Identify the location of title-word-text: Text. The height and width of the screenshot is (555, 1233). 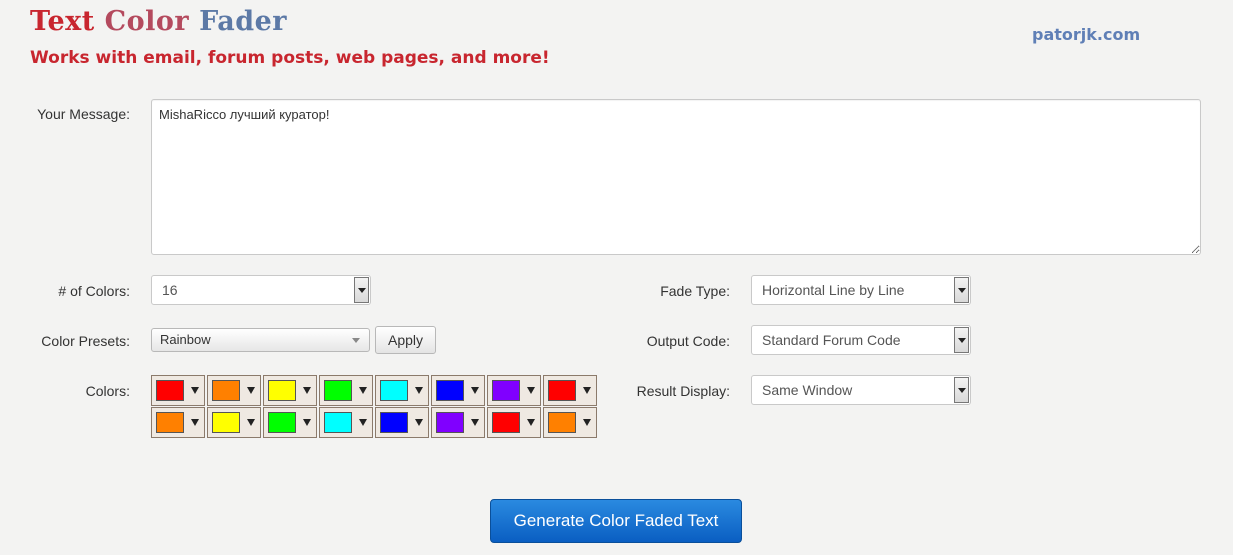
(62, 21).